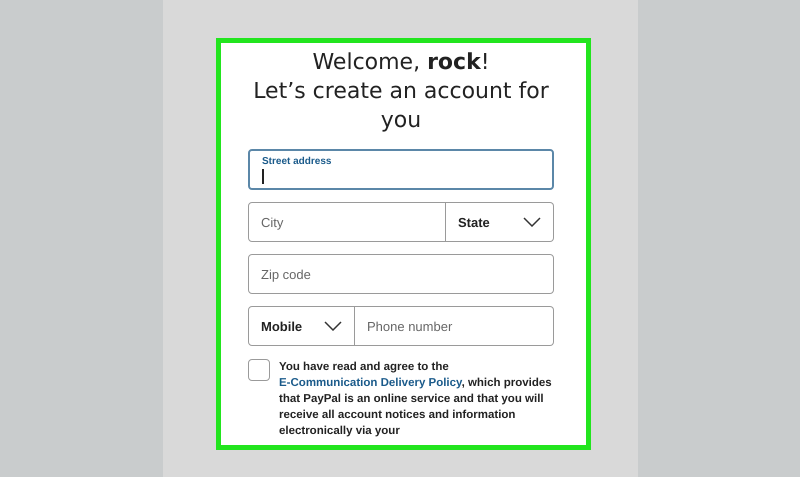  Describe the element at coordinates (263, 176) in the screenshot. I see `text-cursor` at that location.